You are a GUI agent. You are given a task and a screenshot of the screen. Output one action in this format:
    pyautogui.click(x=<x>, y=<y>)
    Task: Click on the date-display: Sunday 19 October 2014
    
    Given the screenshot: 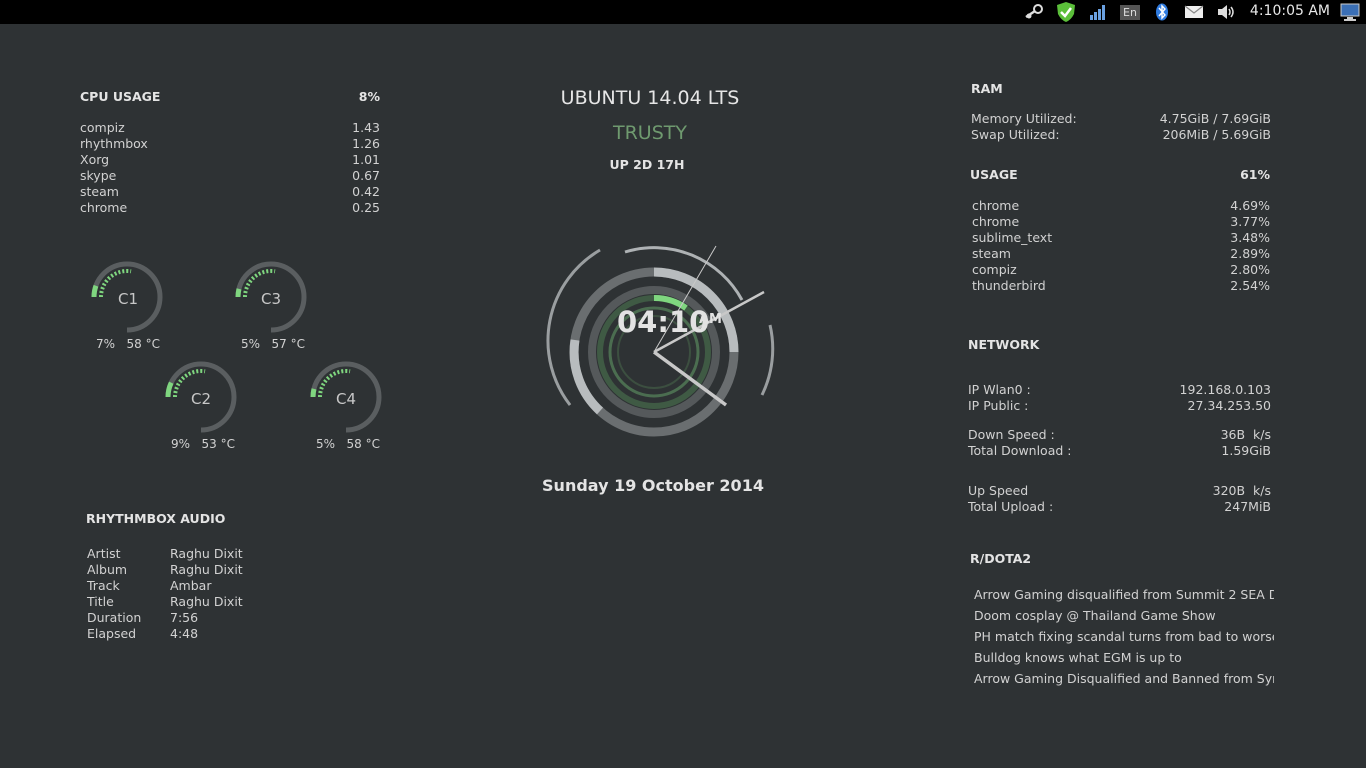 What is the action you would take?
    pyautogui.click(x=653, y=485)
    